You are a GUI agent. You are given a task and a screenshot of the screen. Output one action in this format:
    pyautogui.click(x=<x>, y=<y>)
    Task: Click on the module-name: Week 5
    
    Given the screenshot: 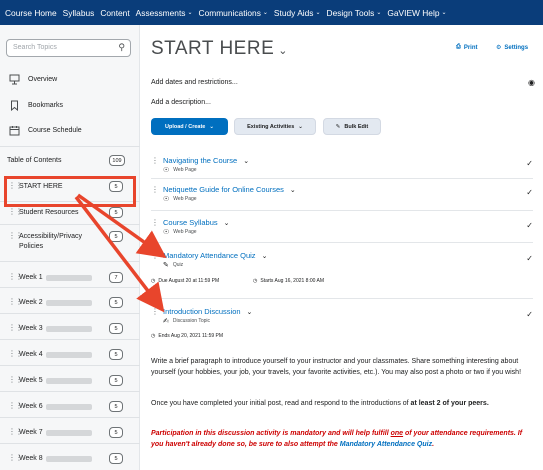 What is the action you would take?
    pyautogui.click(x=31, y=380)
    